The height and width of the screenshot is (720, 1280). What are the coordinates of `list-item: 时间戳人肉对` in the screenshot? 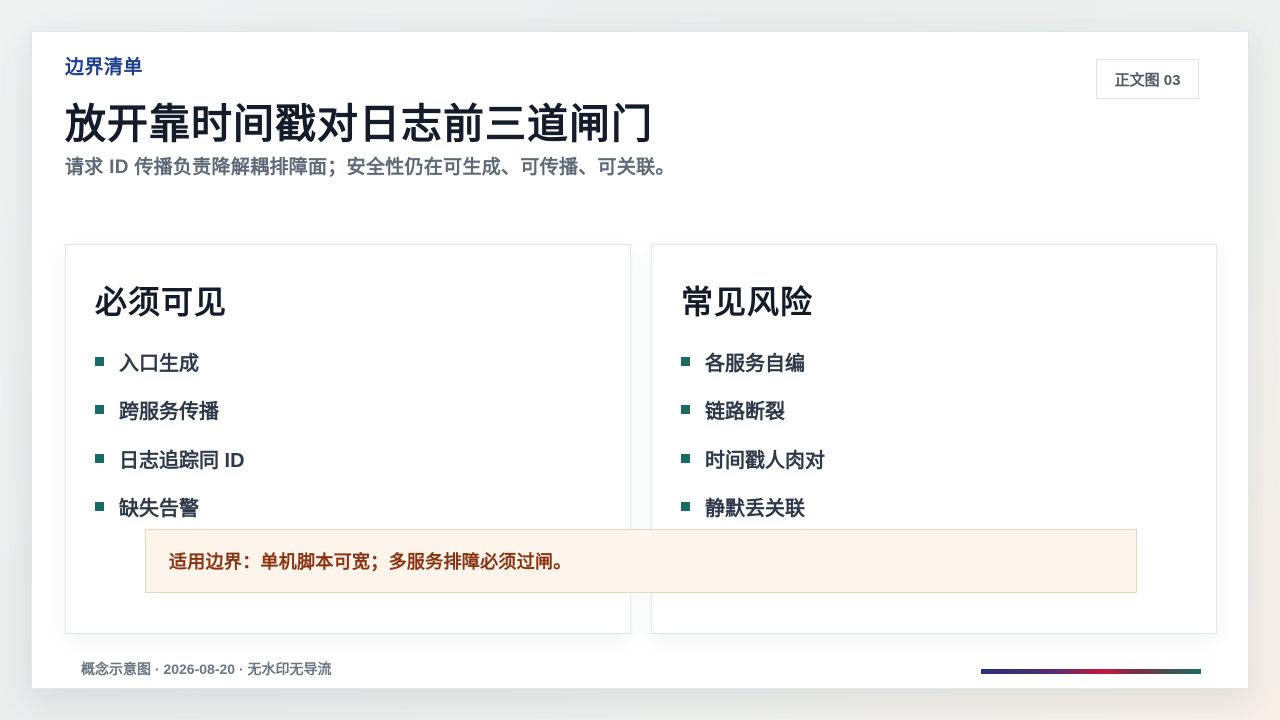 It's located at (753, 458).